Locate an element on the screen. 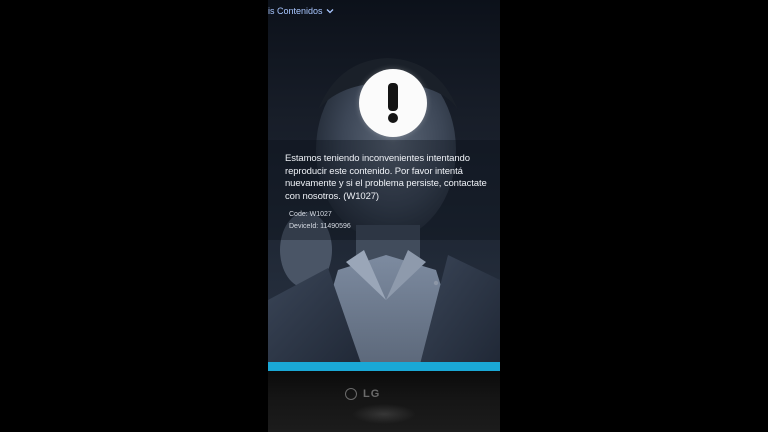 The width and height of the screenshot is (768, 432). exclamation-icon is located at coordinates (393, 103).